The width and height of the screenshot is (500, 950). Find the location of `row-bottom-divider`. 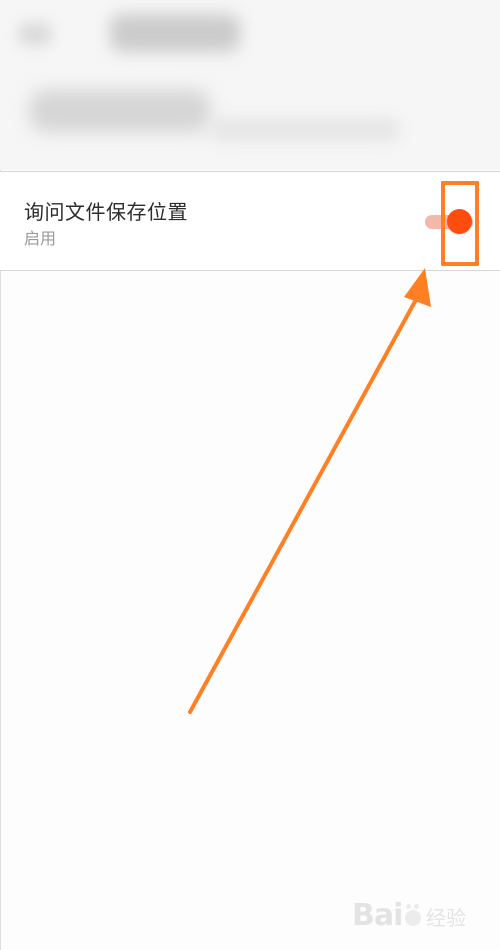

row-bottom-divider is located at coordinates (250, 270).